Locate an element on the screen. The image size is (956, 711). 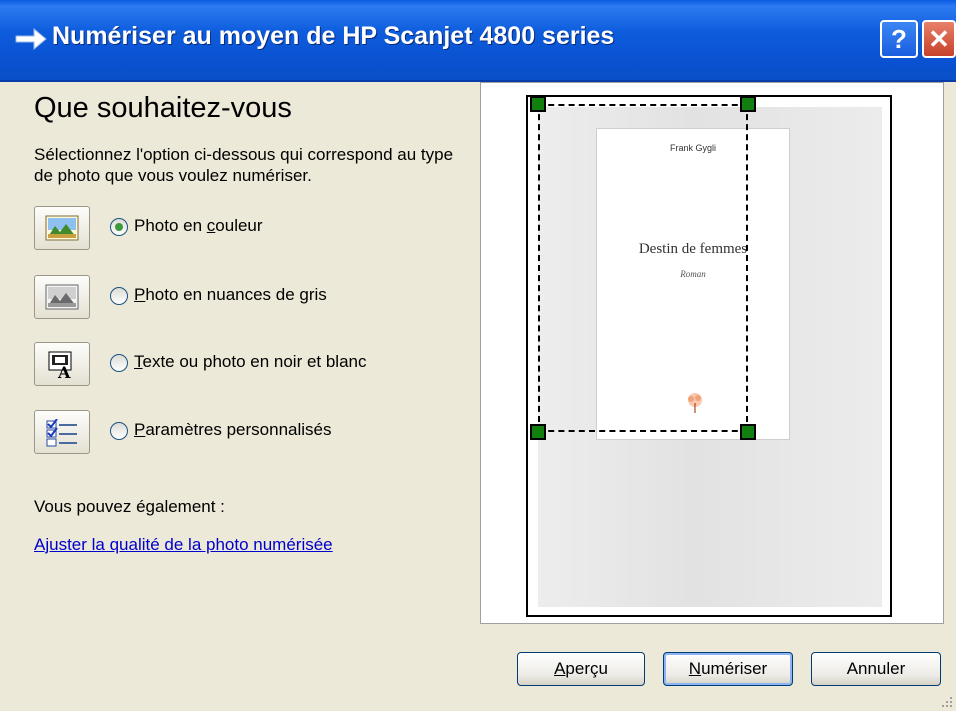
scan-button: Numériser is located at coordinates (728, 669).